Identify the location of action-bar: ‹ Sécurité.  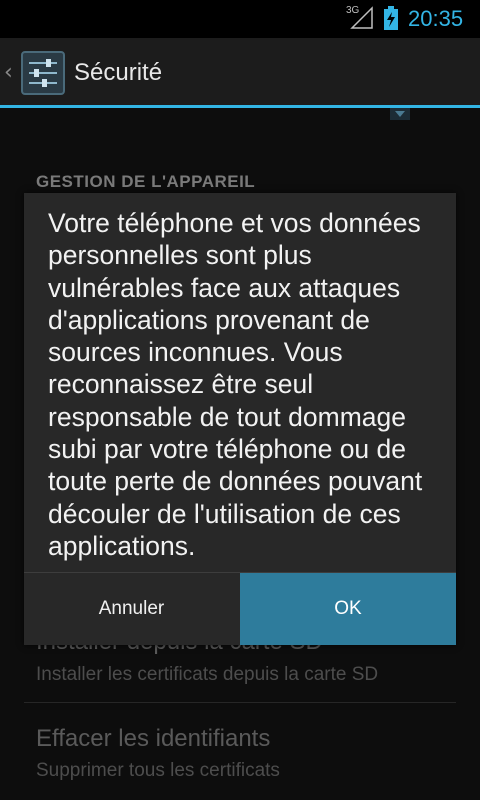
(240, 73).